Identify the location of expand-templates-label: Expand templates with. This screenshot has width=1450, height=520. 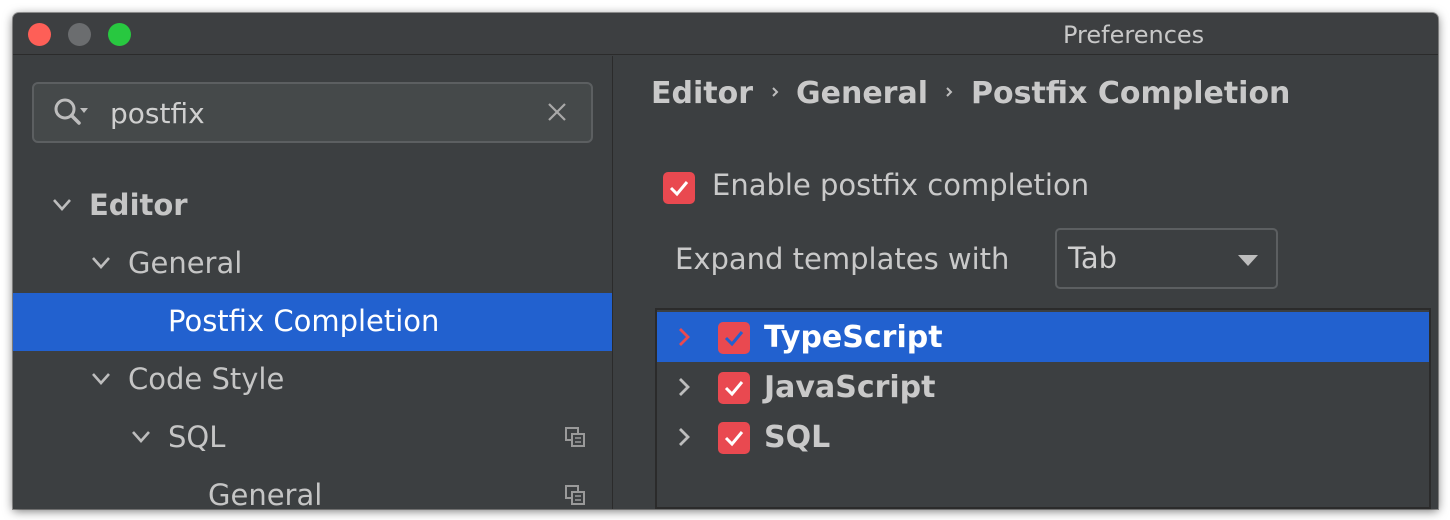
(842, 259).